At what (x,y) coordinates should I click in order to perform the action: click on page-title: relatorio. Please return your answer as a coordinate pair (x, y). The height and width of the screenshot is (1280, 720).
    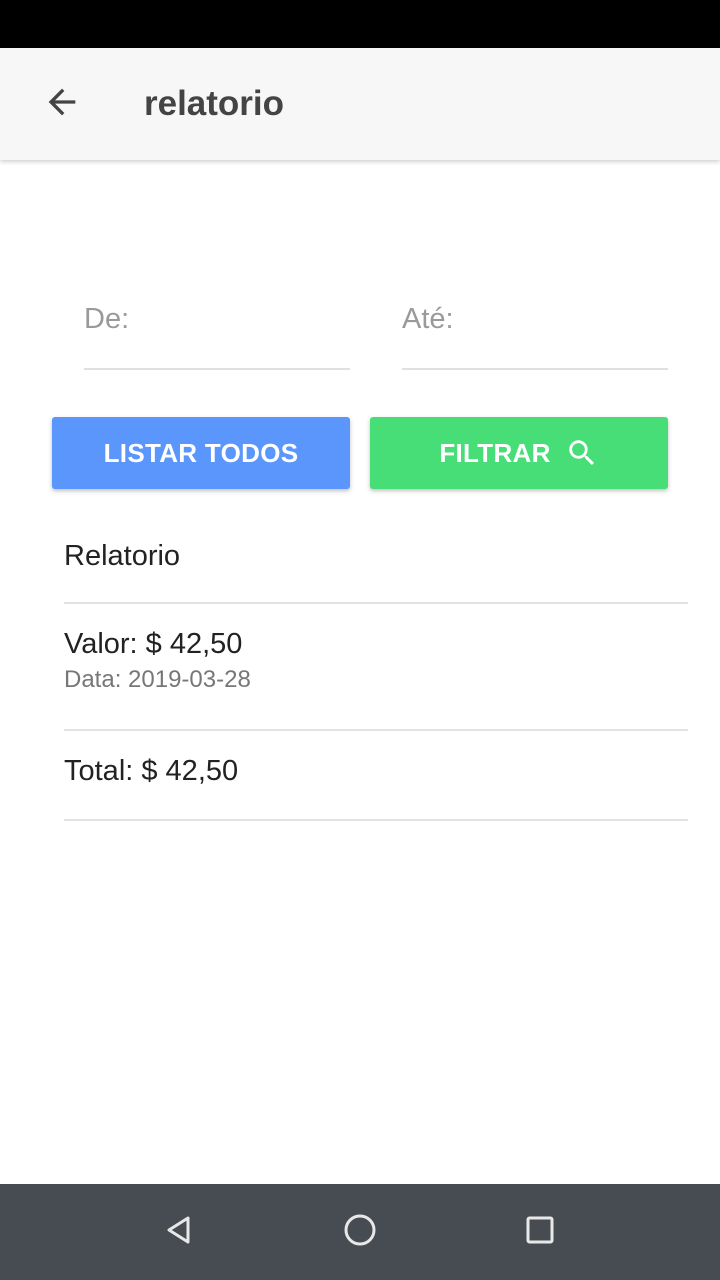
    Looking at the image, I should click on (214, 103).